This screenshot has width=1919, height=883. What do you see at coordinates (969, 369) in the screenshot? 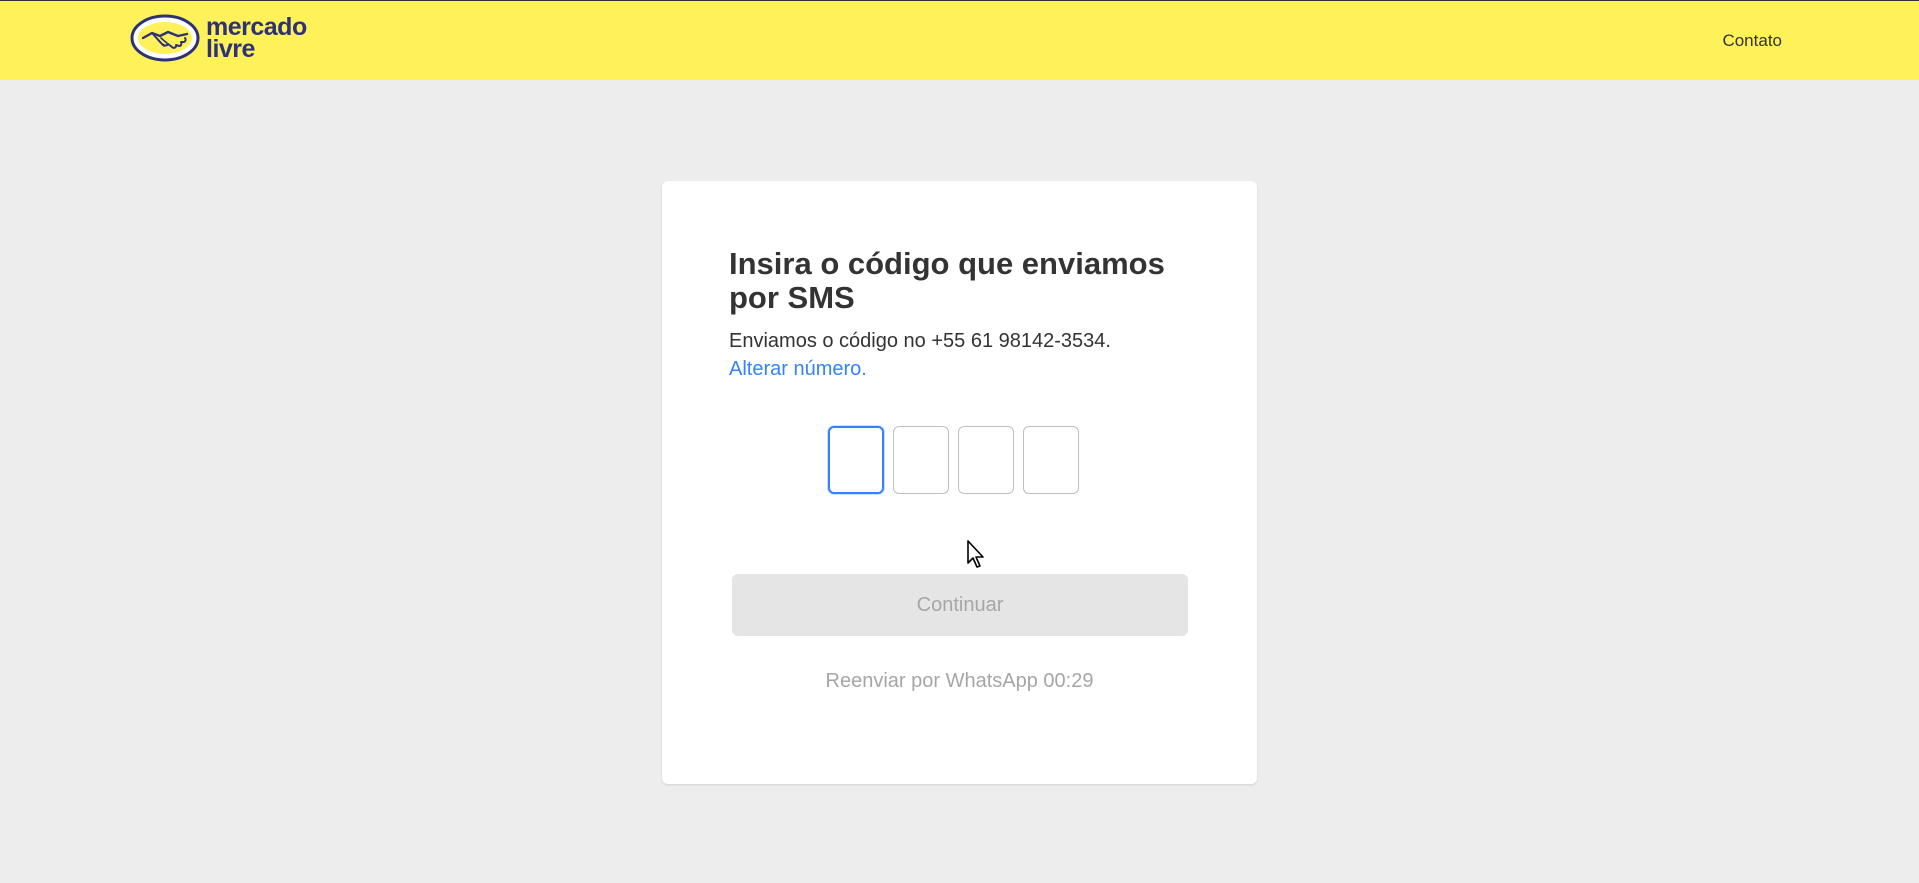
I see `change-number-link: Alterar número.` at bounding box center [969, 369].